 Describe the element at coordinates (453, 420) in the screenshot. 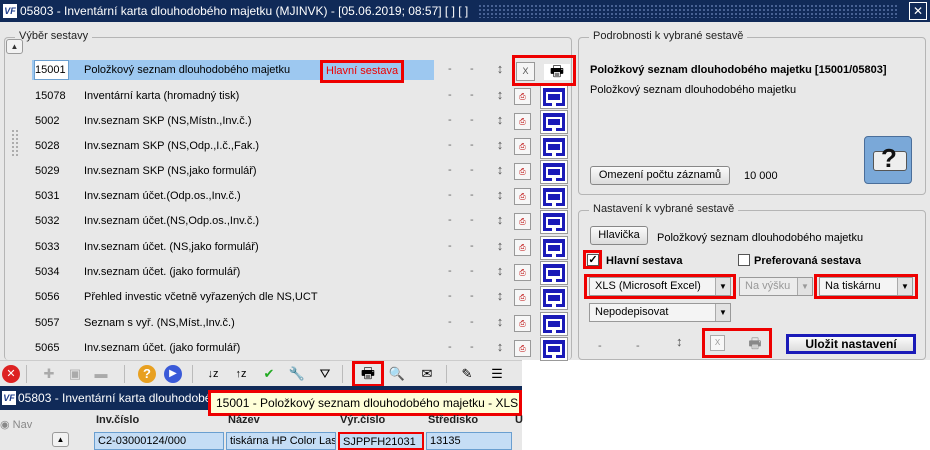

I see `column-header-center: Středisko` at that location.